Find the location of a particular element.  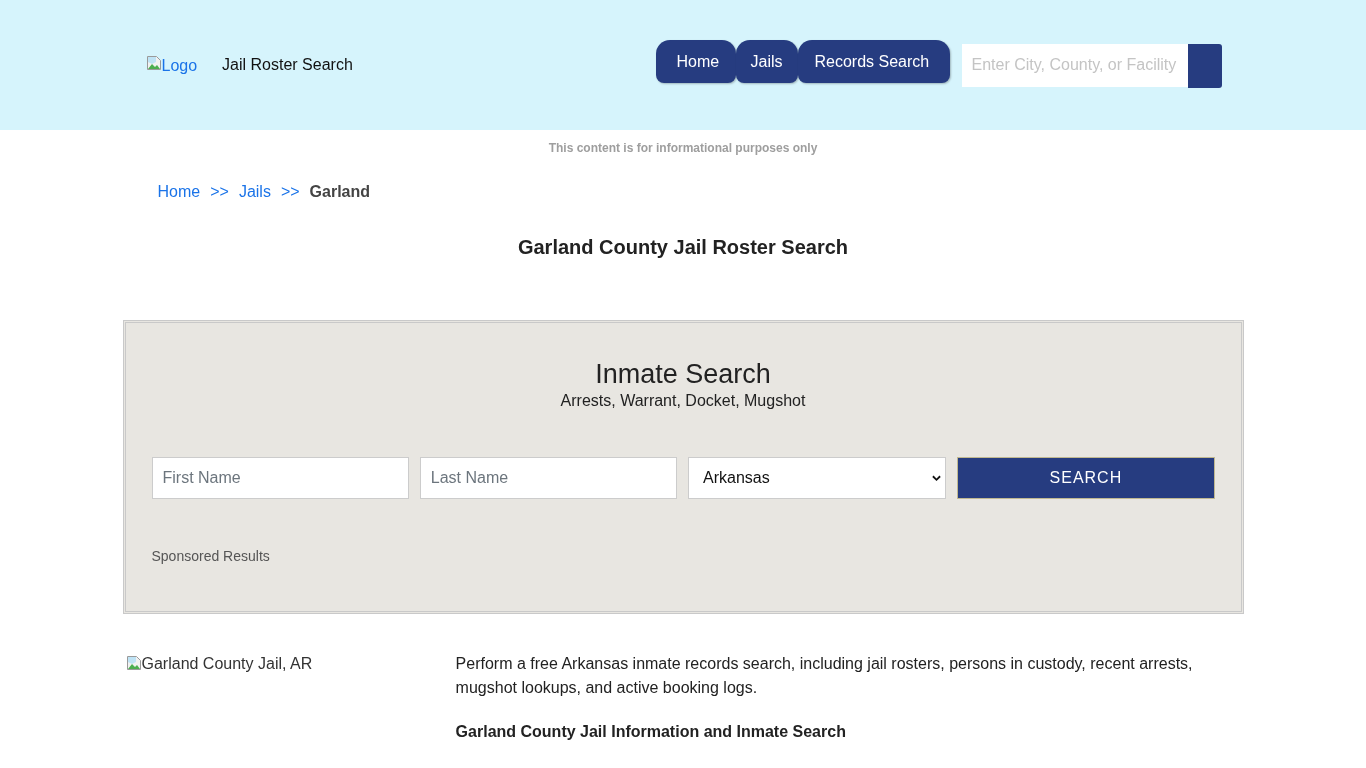

panel-title: Inmate Search is located at coordinates (683, 374).